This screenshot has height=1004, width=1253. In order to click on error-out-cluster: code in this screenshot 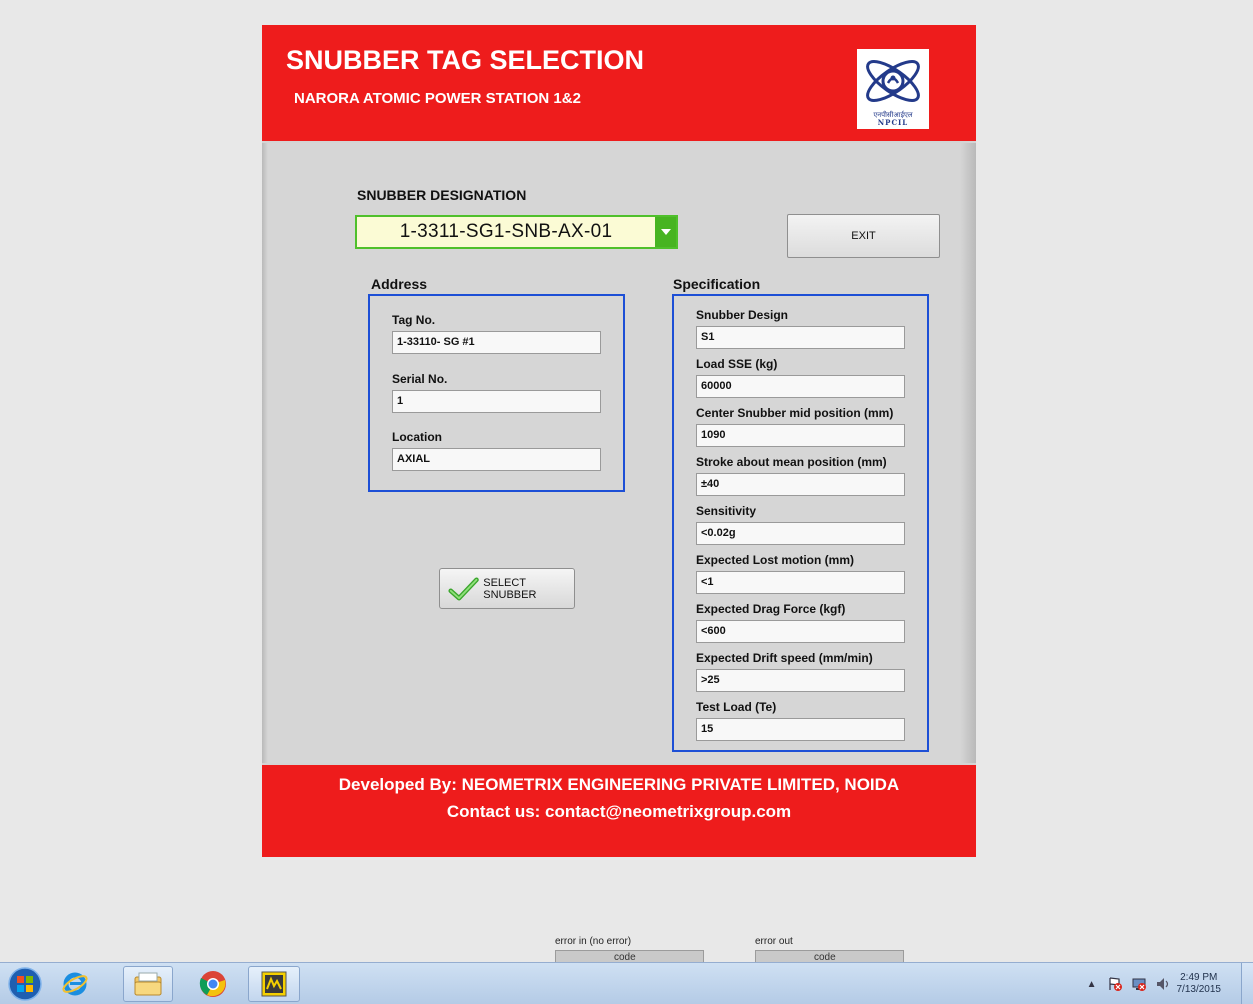, I will do `click(829, 956)`.